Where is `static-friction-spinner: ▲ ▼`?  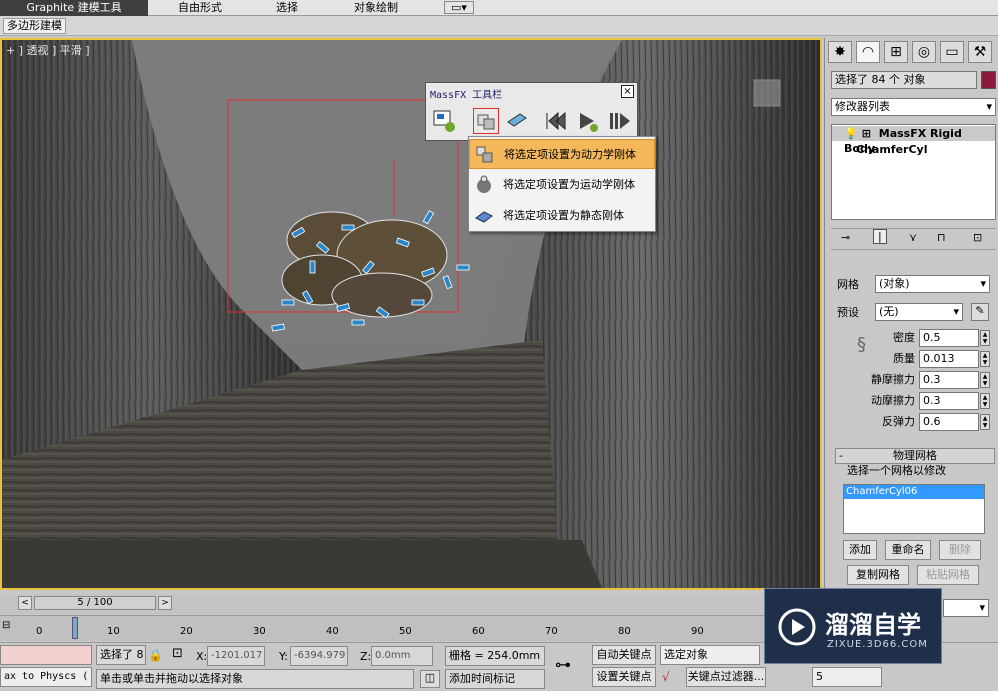 static-friction-spinner: ▲ ▼ is located at coordinates (985, 380).